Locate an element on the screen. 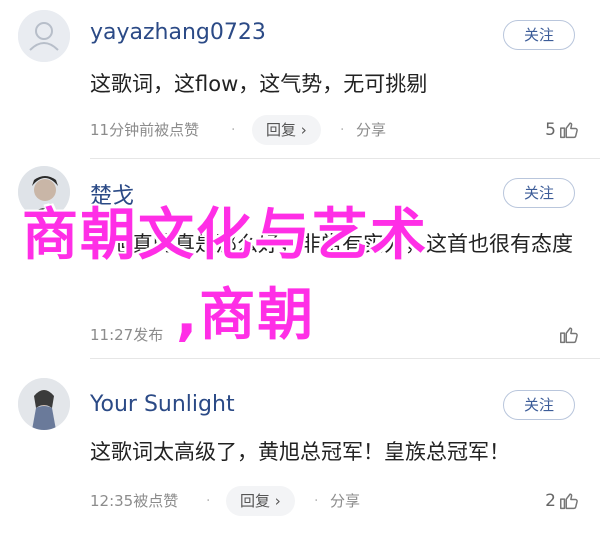  like-button: 5 is located at coordinates (562, 130).